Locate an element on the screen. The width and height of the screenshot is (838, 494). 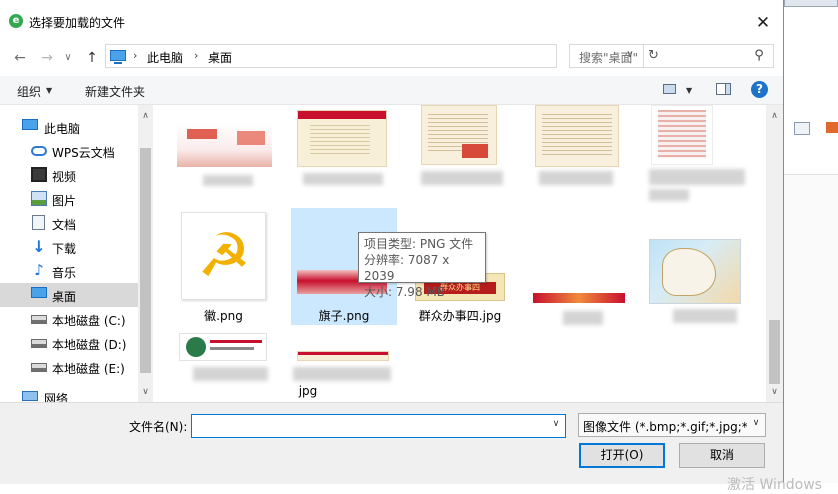
tooltip-type: 项目类型: PNG 文件 is located at coordinates (419, 244).